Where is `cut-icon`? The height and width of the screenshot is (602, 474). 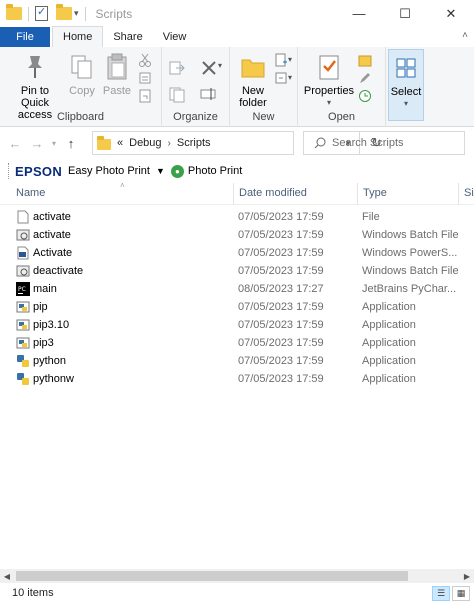 cut-icon is located at coordinates (145, 60).